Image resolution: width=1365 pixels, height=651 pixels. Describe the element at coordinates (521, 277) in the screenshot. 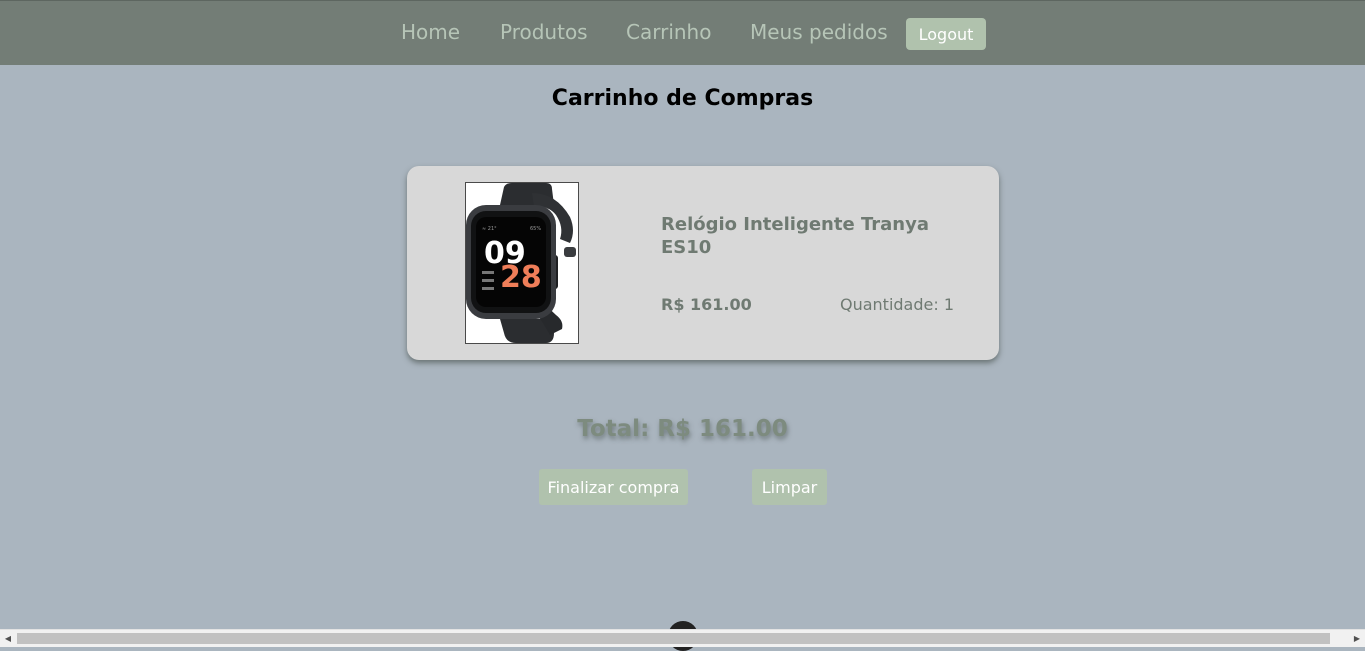

I see `watch-minute-text: 28` at that location.